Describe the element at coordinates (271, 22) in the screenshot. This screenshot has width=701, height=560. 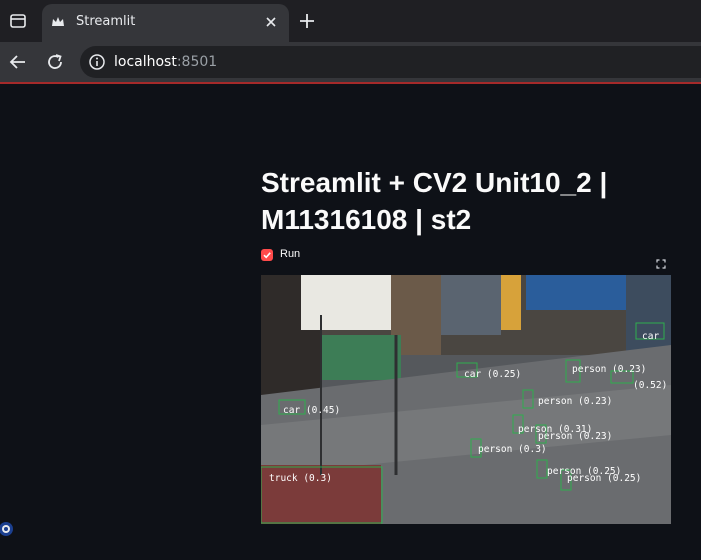
I see `close-icon` at that location.